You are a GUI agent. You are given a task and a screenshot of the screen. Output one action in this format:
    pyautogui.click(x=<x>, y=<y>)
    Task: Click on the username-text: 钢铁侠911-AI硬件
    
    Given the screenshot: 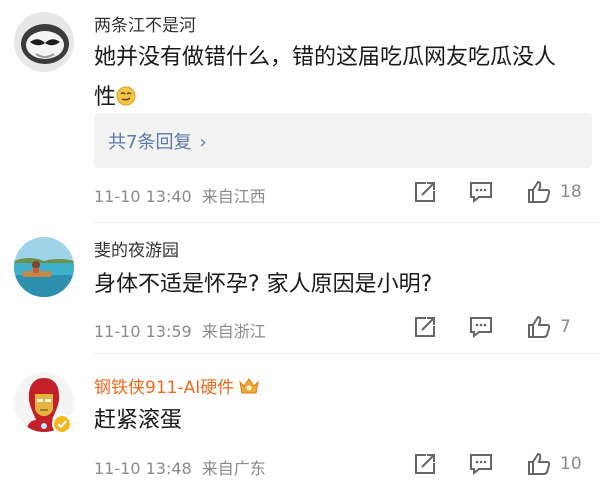 What is the action you would take?
    pyautogui.click(x=164, y=388)
    